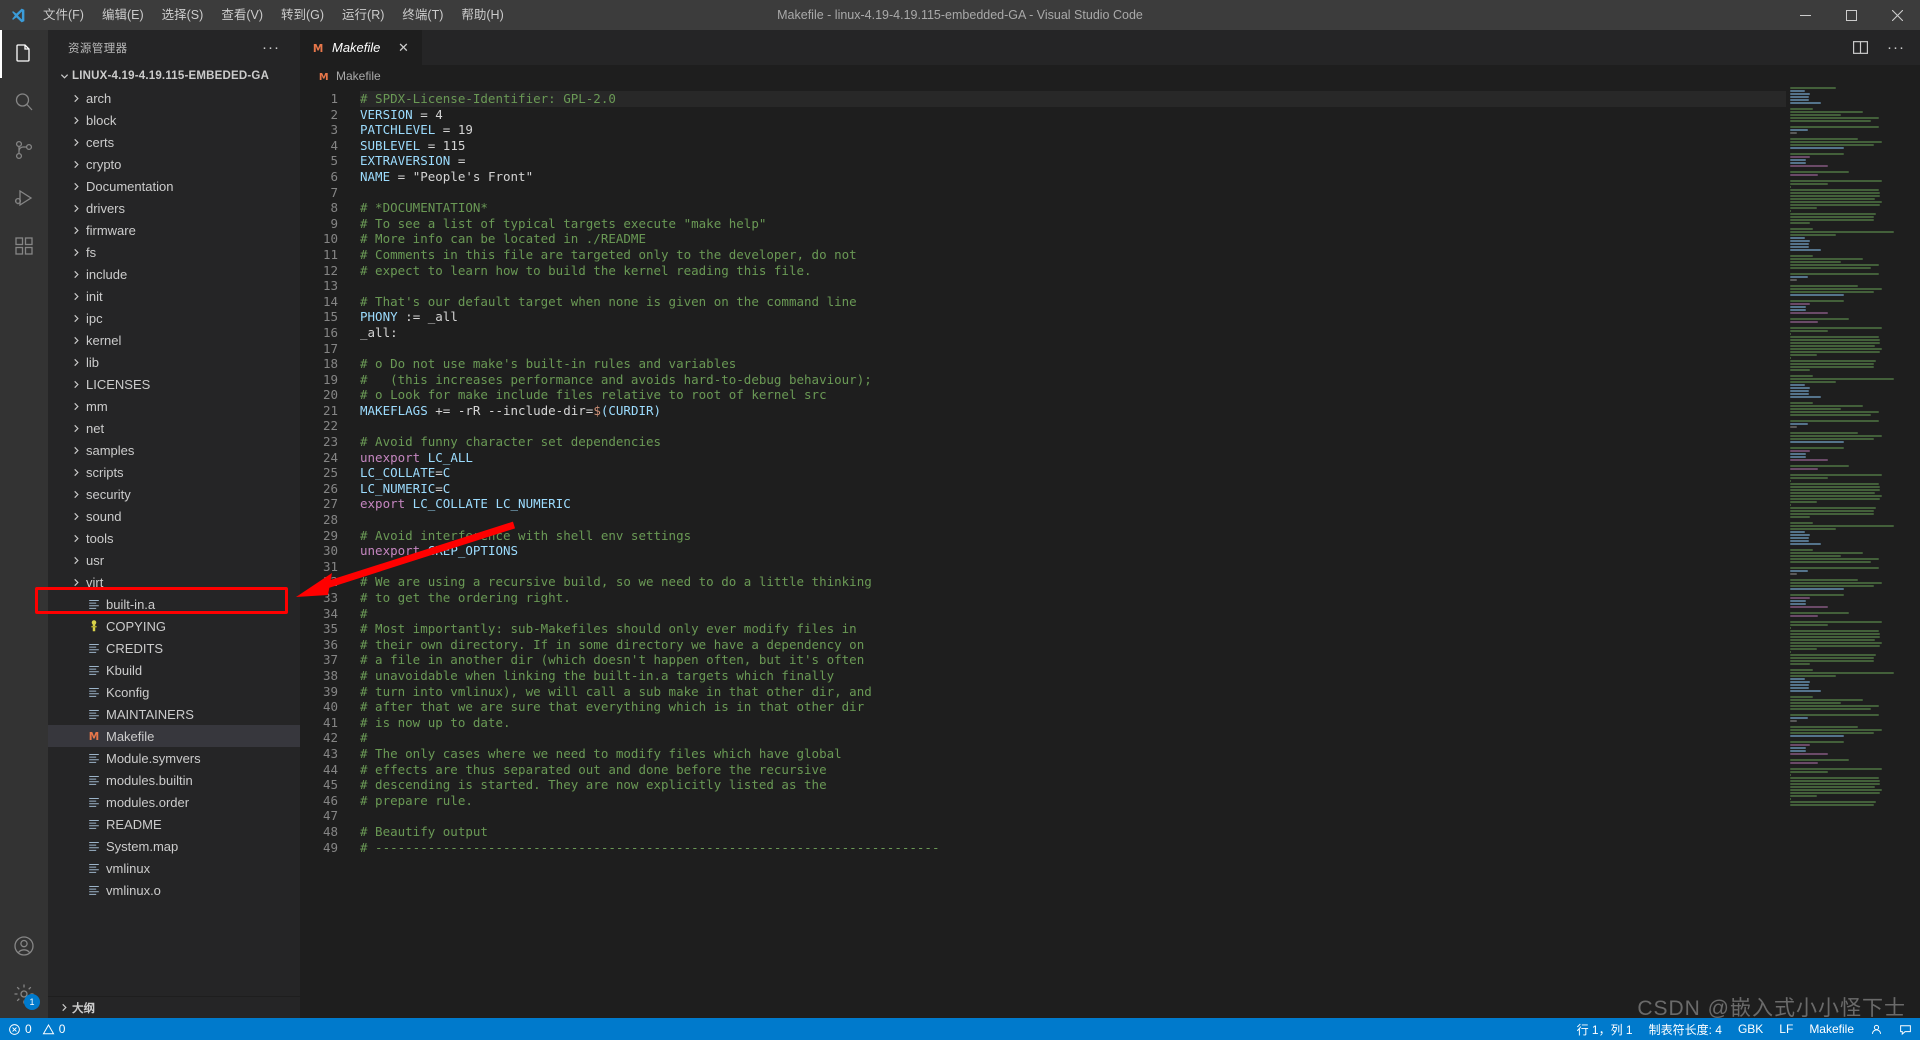  Describe the element at coordinates (1846, 552) in the screenshot. I see `minimap` at that location.